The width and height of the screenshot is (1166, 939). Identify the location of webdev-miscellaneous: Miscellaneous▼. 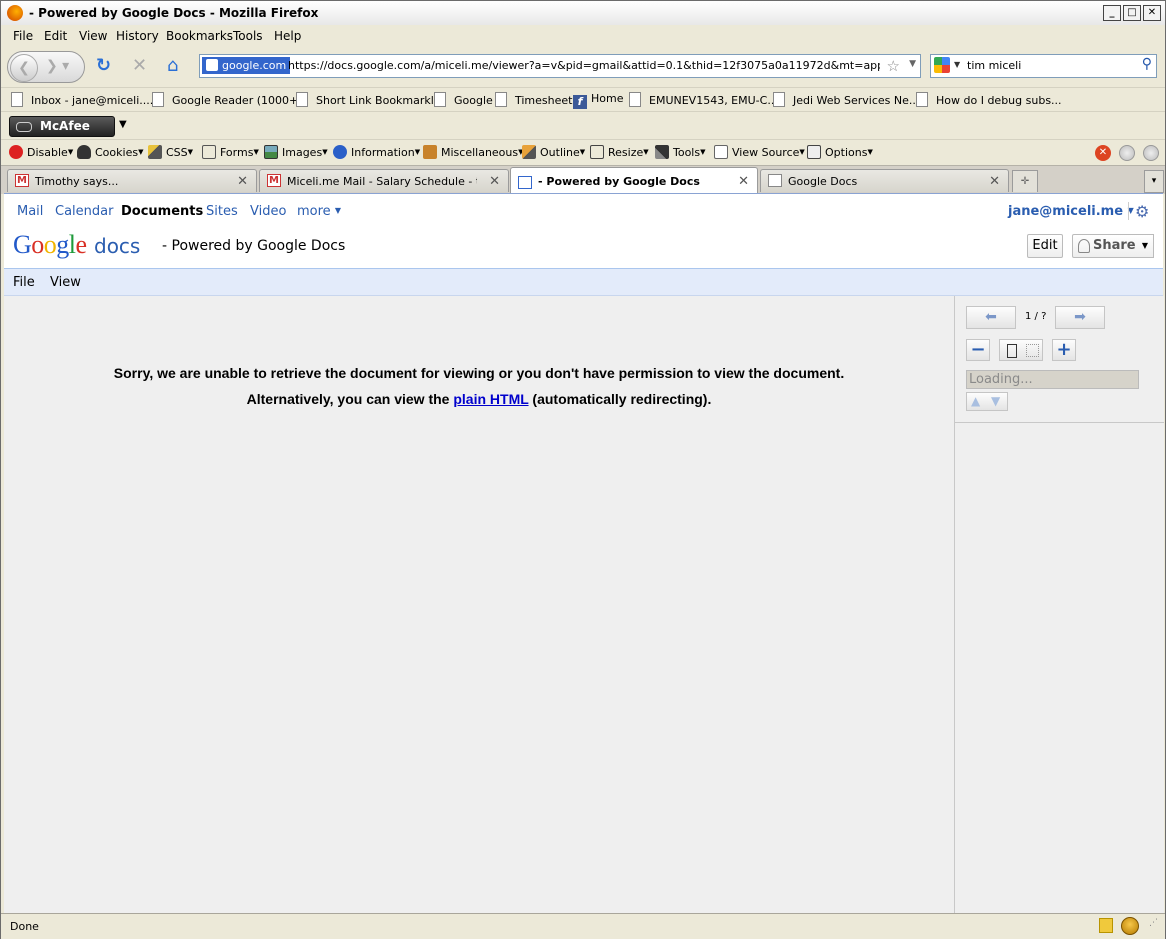
(473, 152).